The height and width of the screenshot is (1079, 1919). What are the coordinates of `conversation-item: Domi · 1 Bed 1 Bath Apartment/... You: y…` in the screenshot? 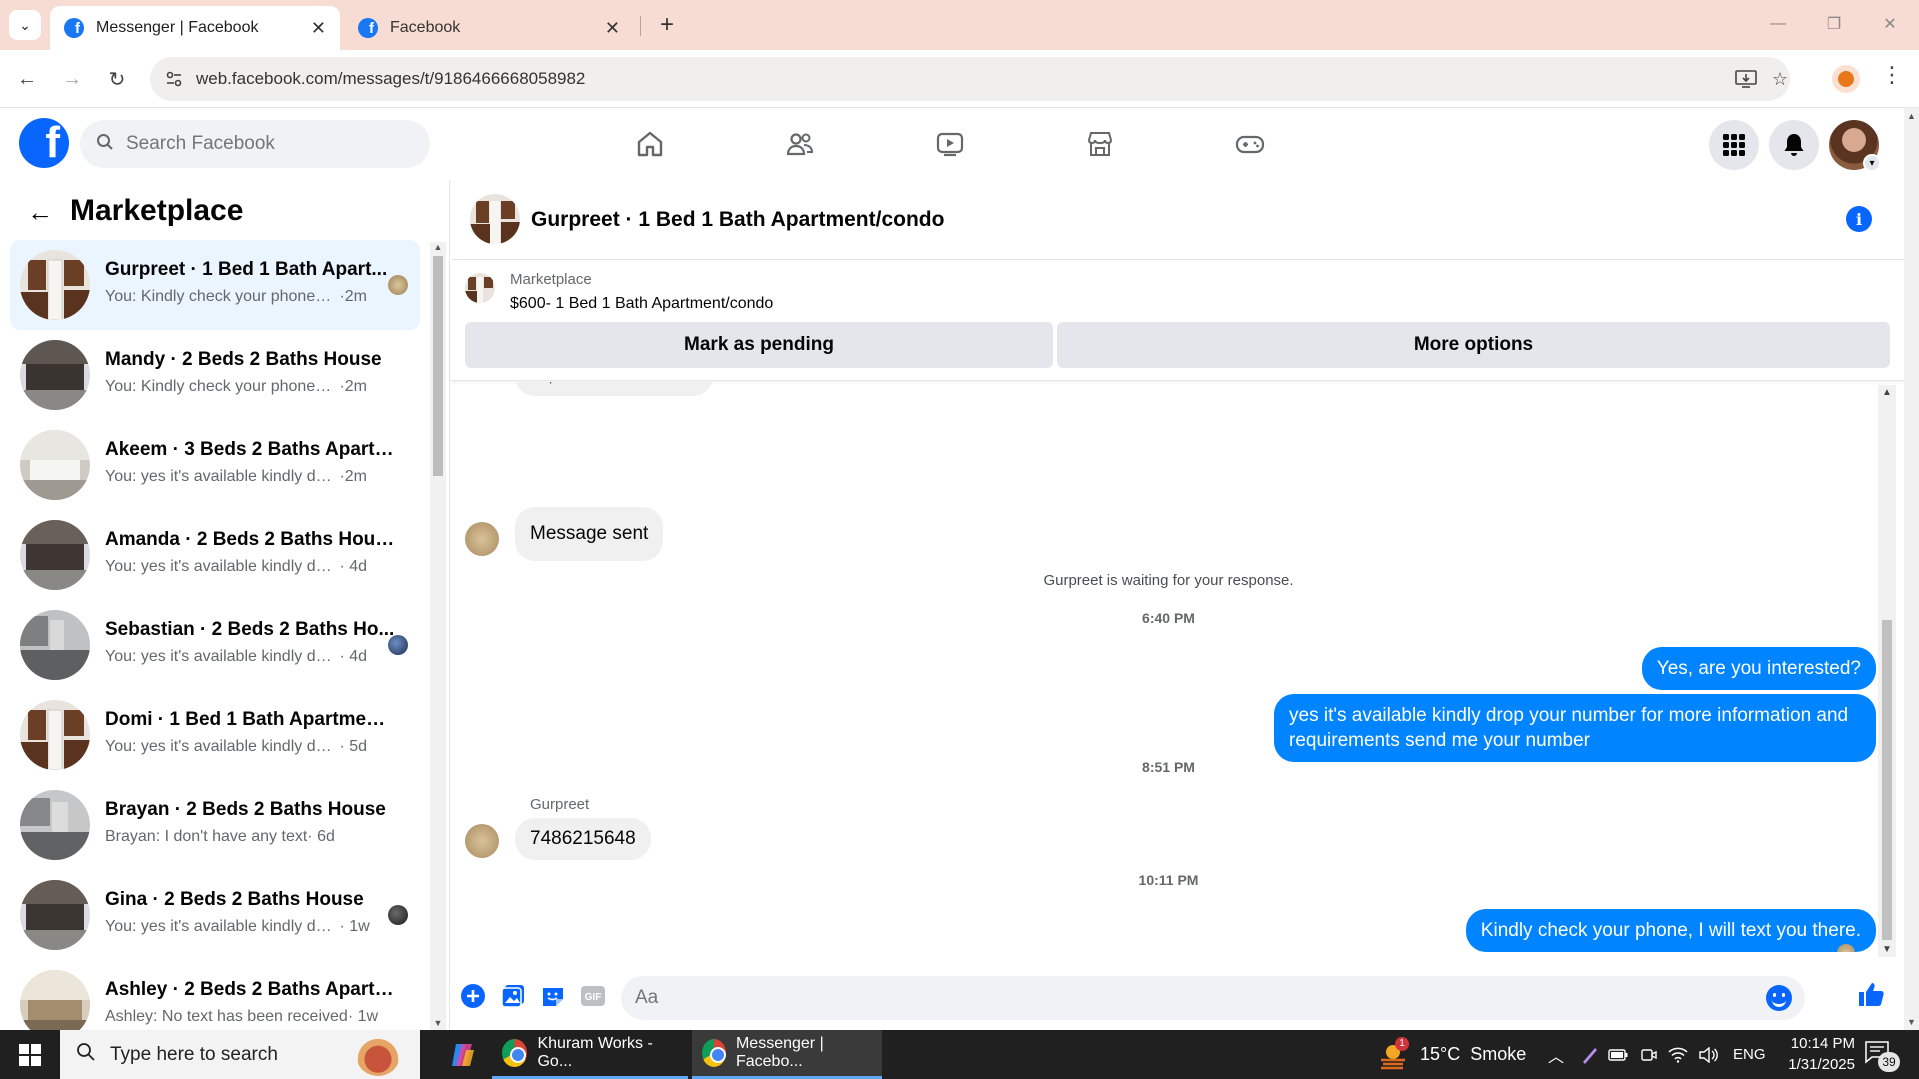 It's located at (215, 735).